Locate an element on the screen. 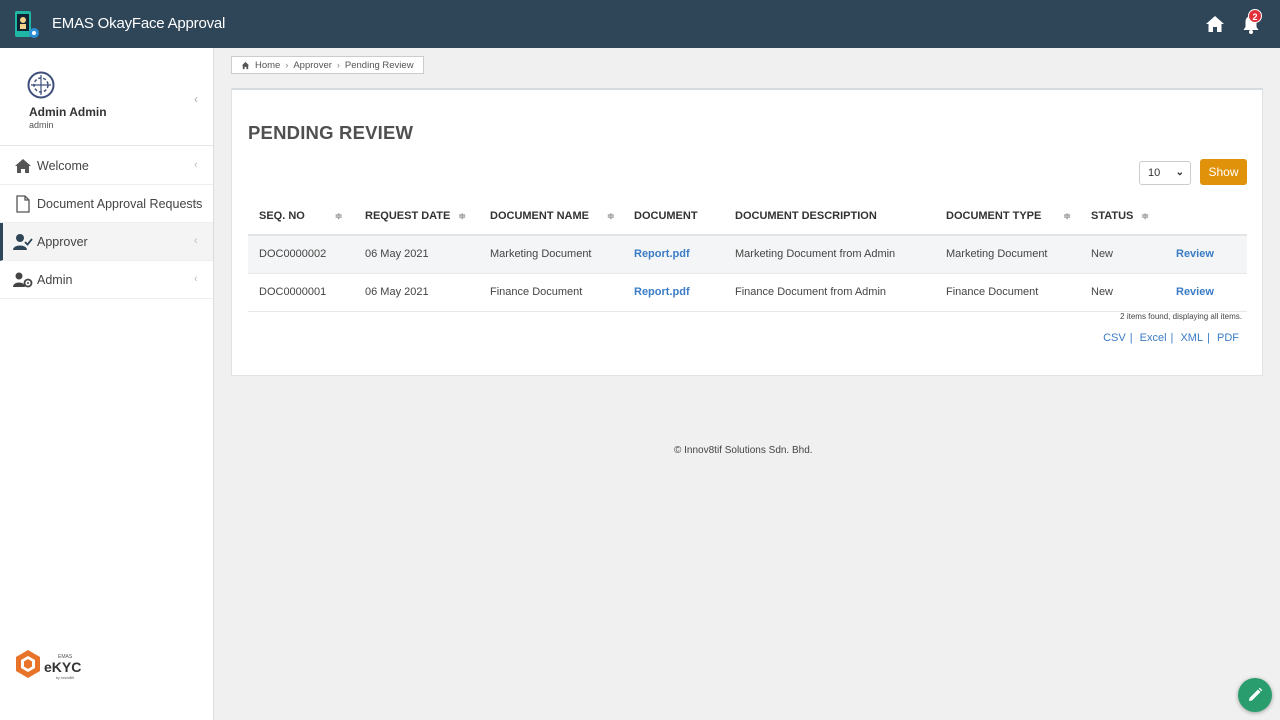  user-check-icon is located at coordinates (23, 242).